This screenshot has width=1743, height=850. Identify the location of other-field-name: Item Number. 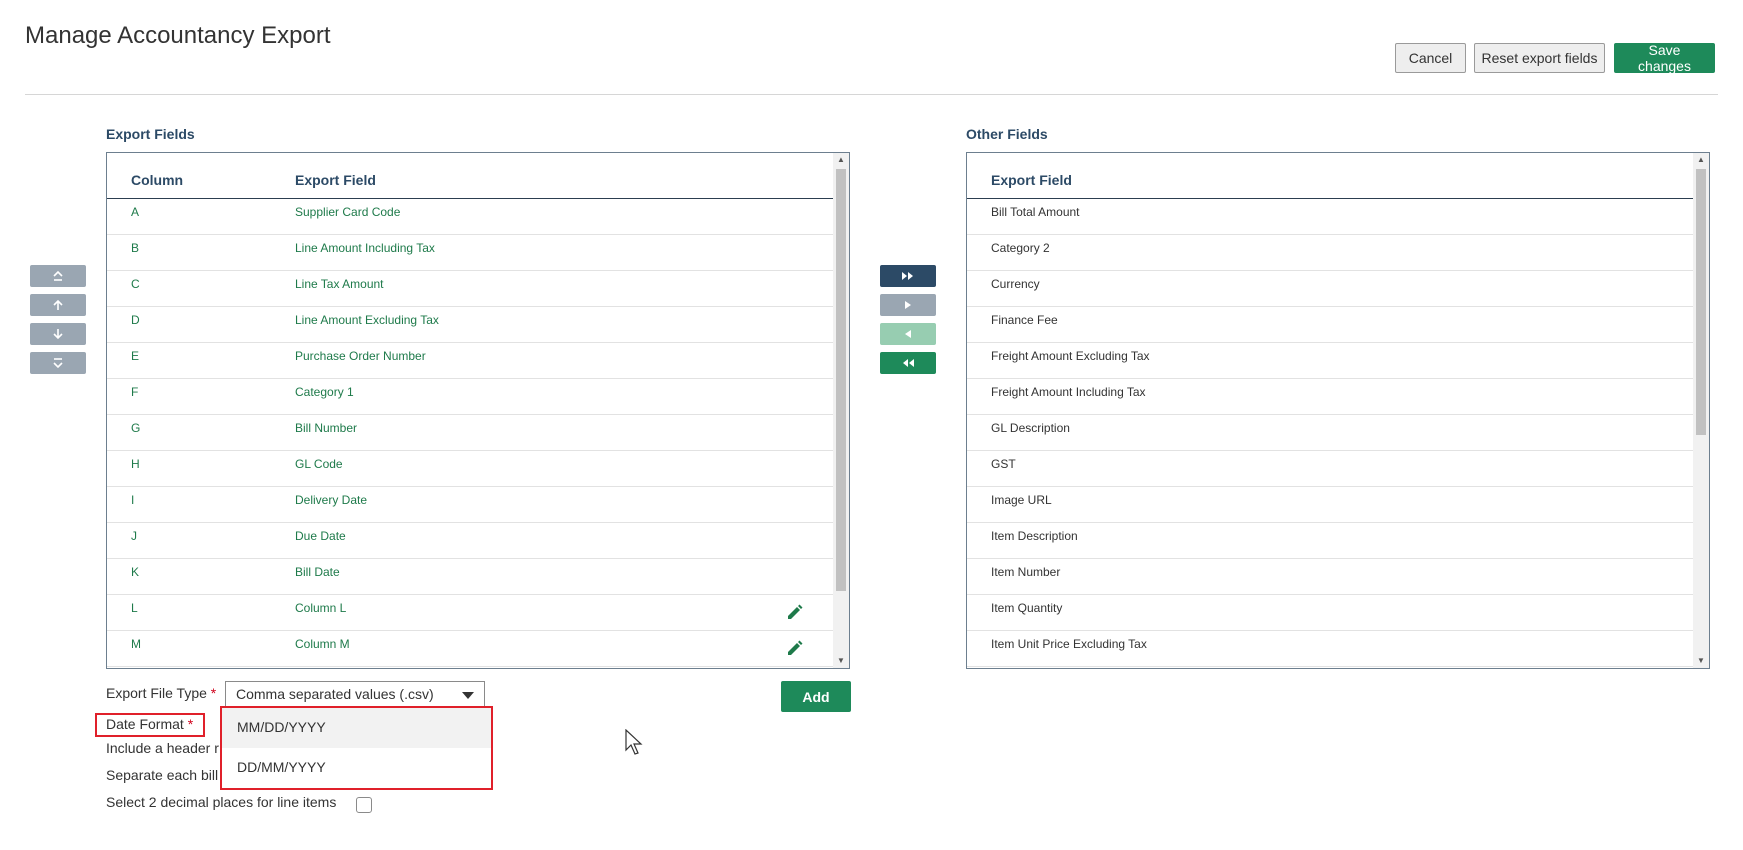
(1026, 572).